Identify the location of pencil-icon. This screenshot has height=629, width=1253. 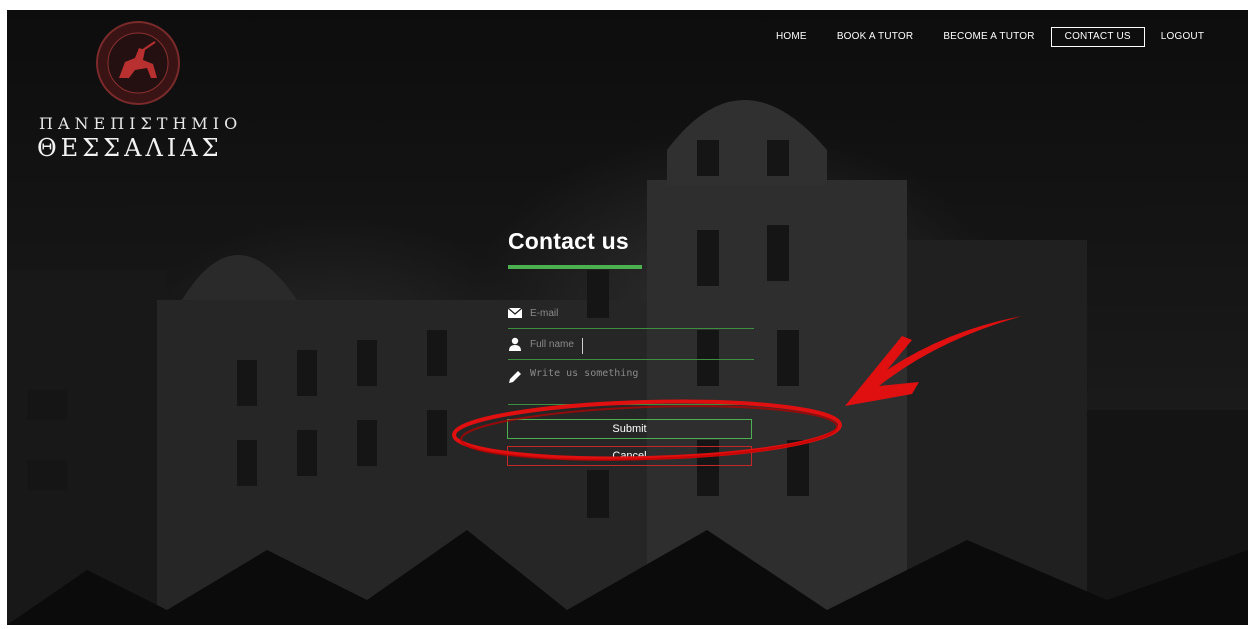
(515, 377).